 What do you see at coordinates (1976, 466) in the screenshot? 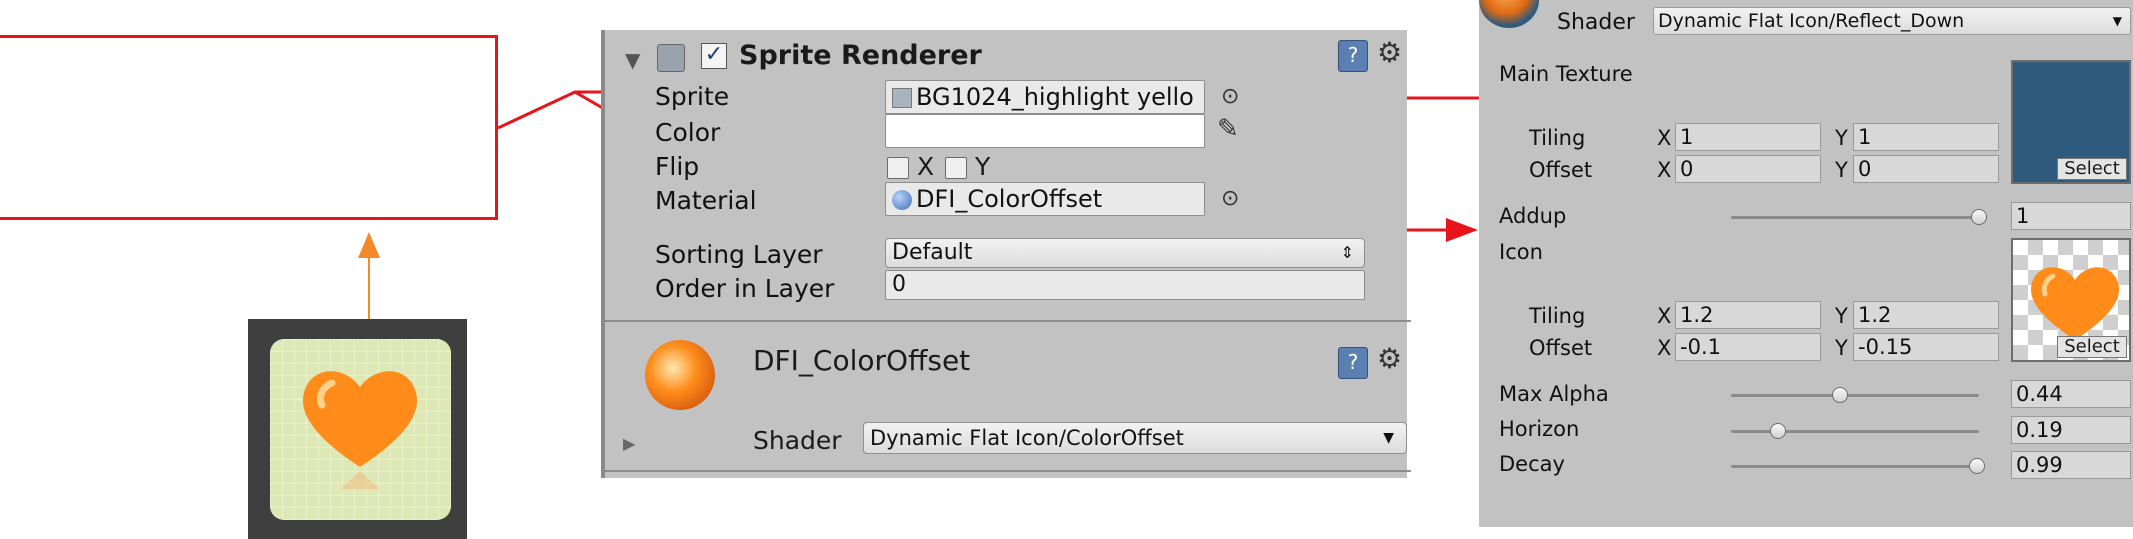
I see `decay-slider-thumb` at bounding box center [1976, 466].